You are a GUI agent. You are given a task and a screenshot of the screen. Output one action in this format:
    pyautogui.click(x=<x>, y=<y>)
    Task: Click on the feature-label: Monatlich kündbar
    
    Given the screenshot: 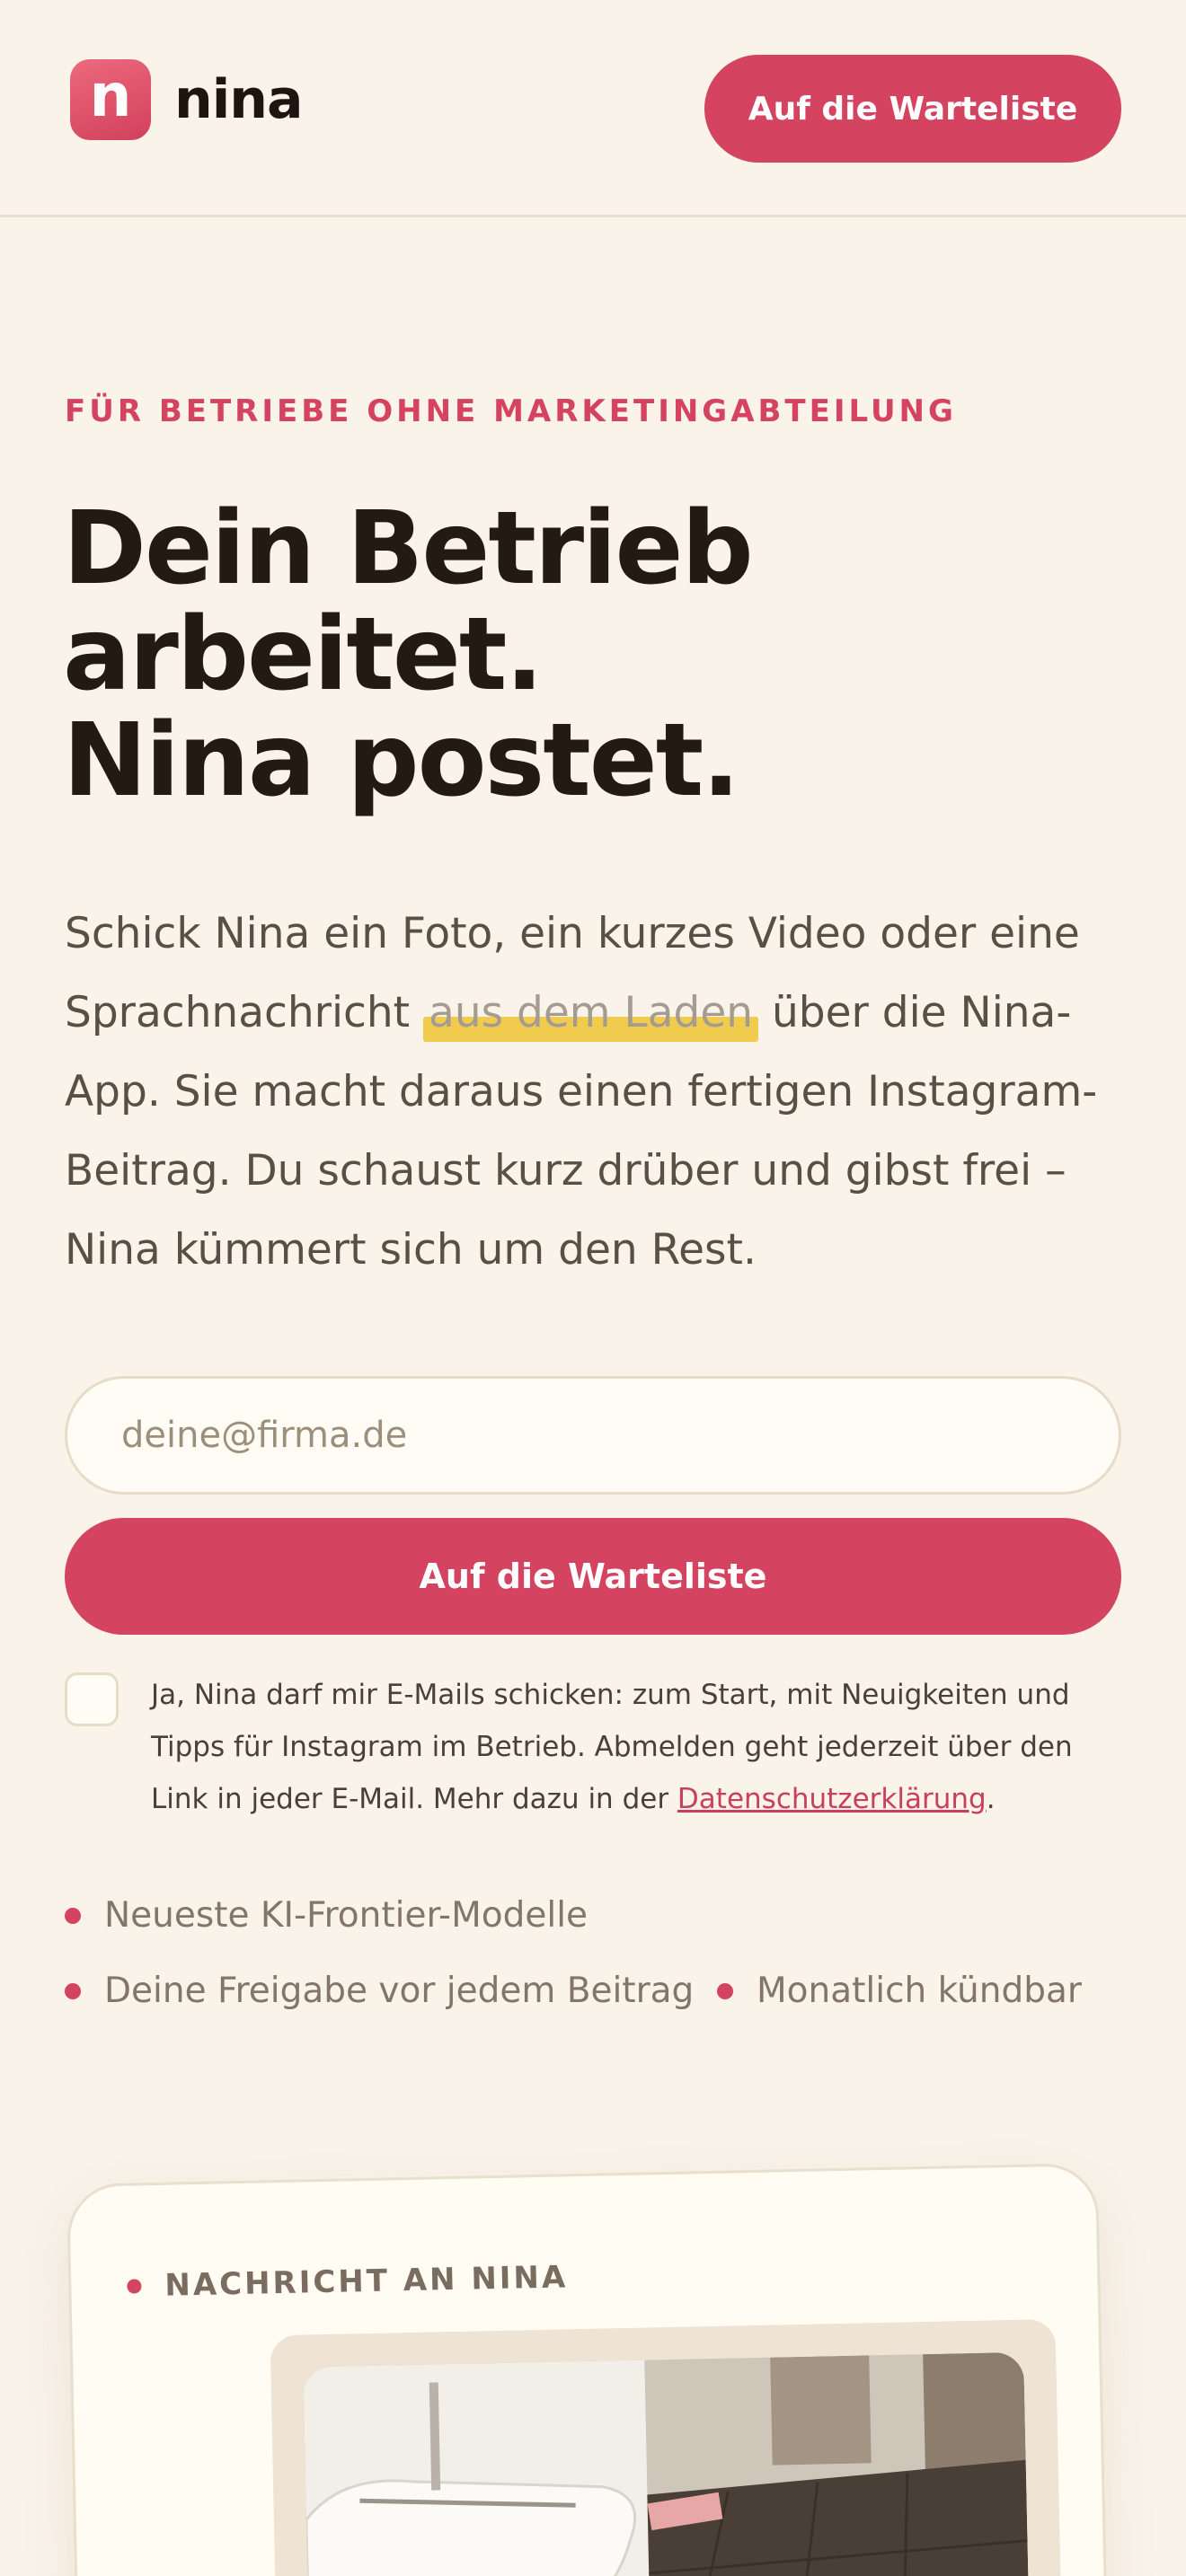 What is the action you would take?
    pyautogui.click(x=919, y=1991)
    